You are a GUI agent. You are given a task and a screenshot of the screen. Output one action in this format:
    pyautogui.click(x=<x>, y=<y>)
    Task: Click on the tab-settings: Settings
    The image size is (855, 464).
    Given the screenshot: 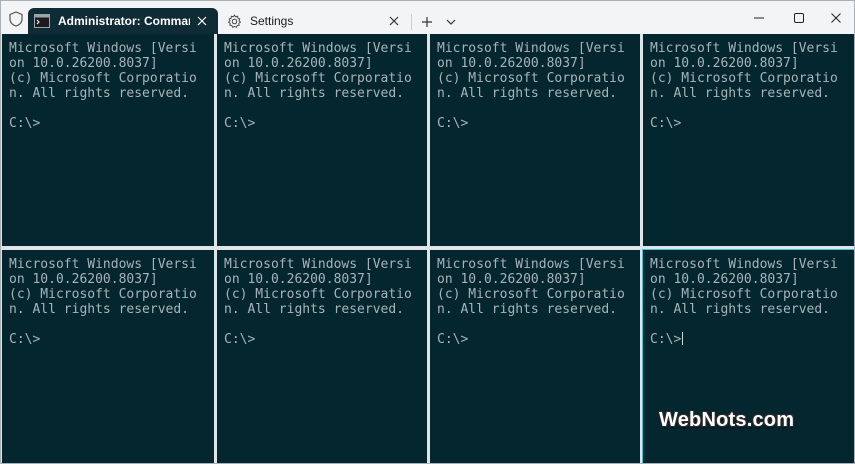 What is the action you would take?
    pyautogui.click(x=315, y=21)
    